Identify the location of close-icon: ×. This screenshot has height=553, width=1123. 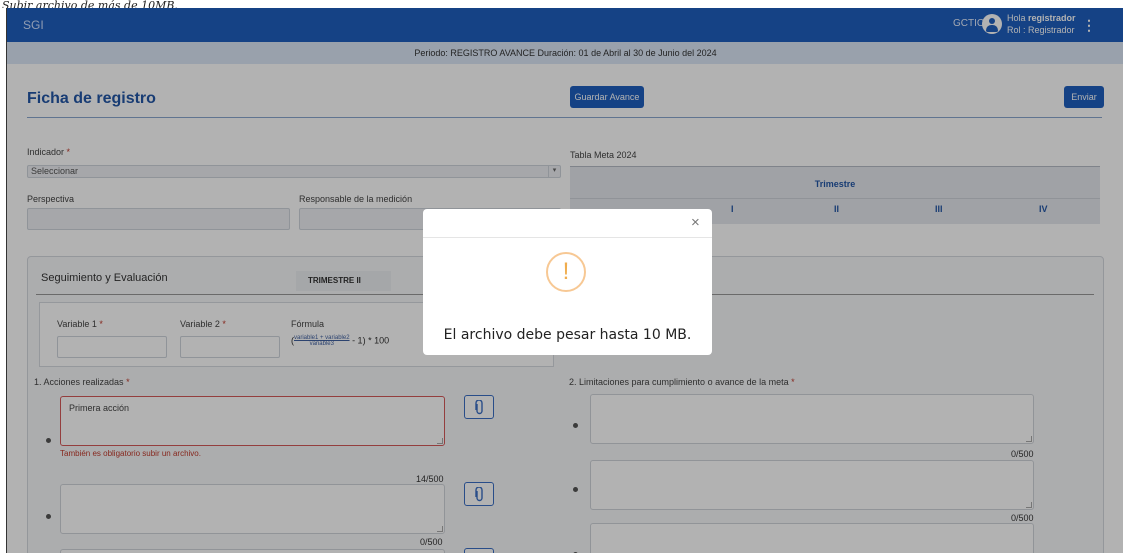
(697, 222).